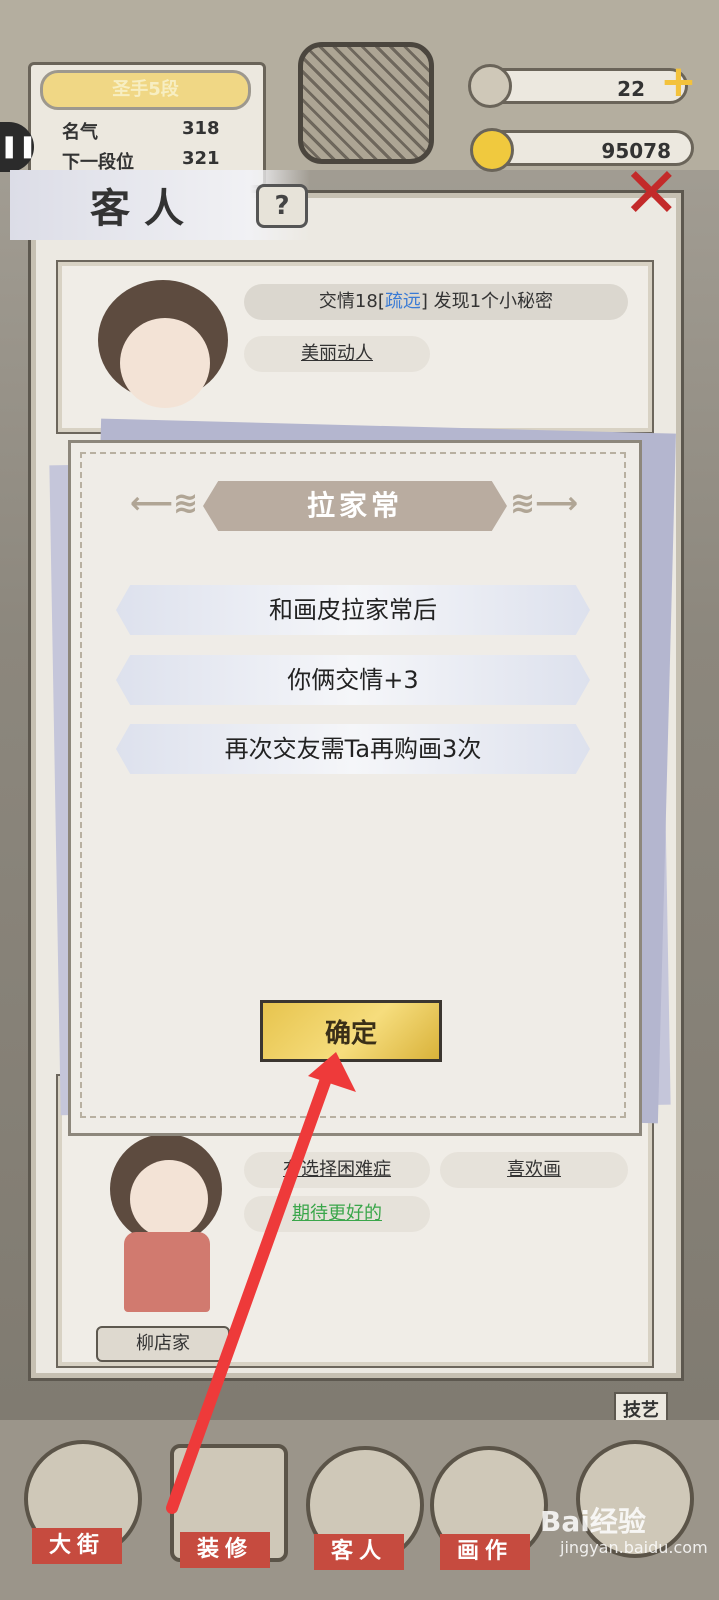 The width and height of the screenshot is (719, 1600). Describe the element at coordinates (593, 1521) in the screenshot. I see `baidu-watermark: Bai经验` at that location.